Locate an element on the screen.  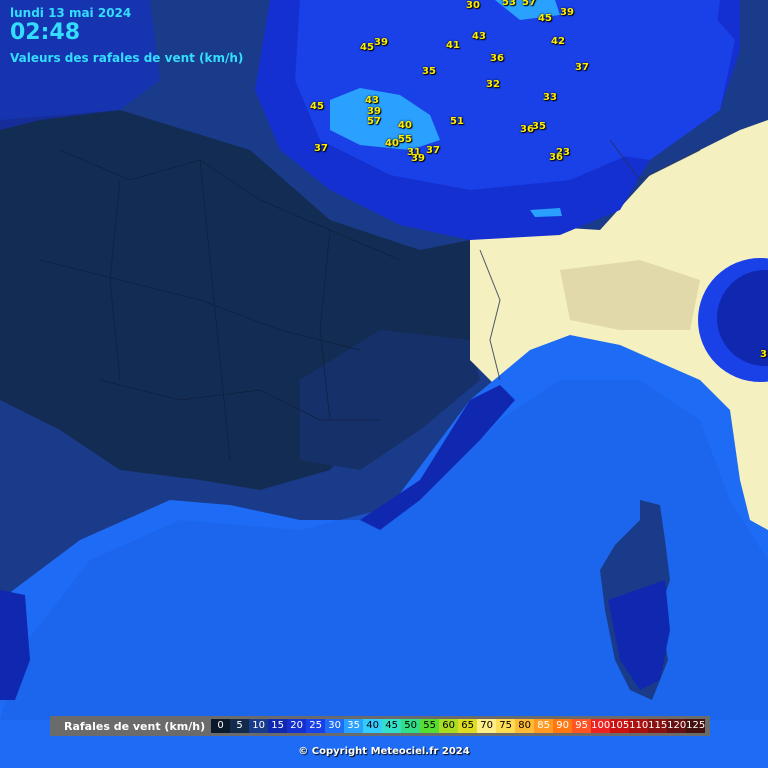
legend-cell: 75 is located at coordinates (506, 726).